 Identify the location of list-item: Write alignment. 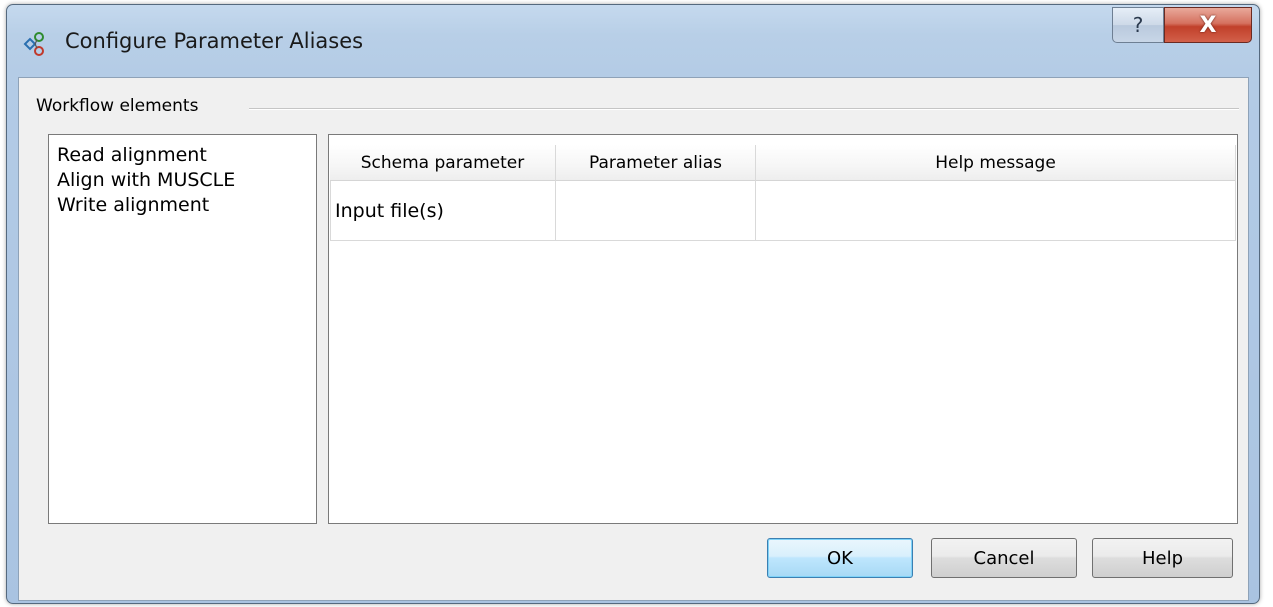
(186, 205).